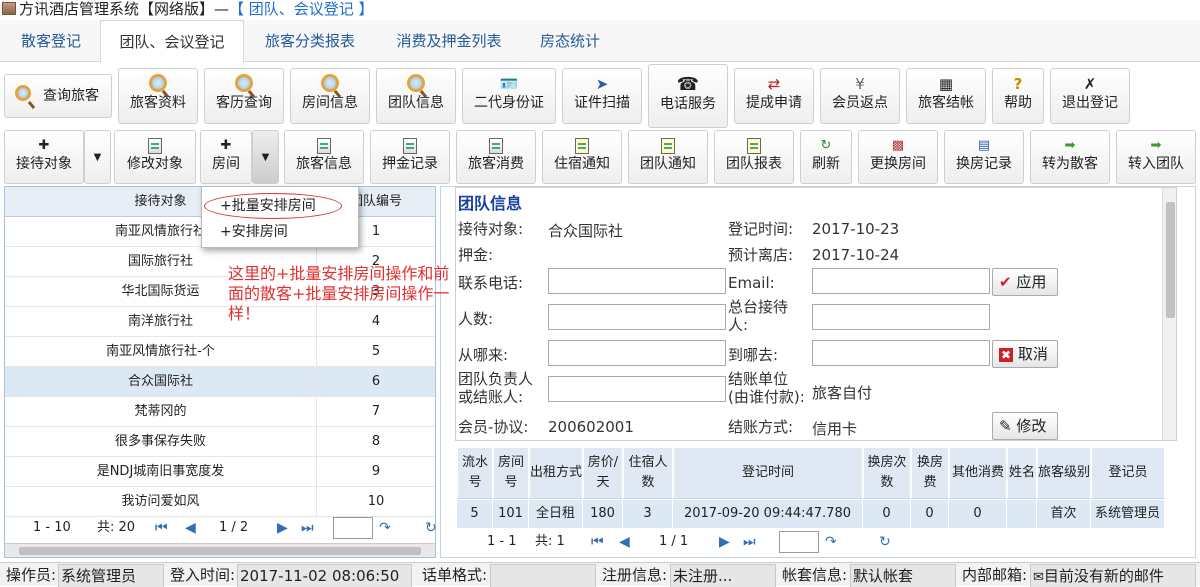 The image size is (1200, 587). Describe the element at coordinates (1022, 514) in the screenshot. I see `grid-cell` at that location.